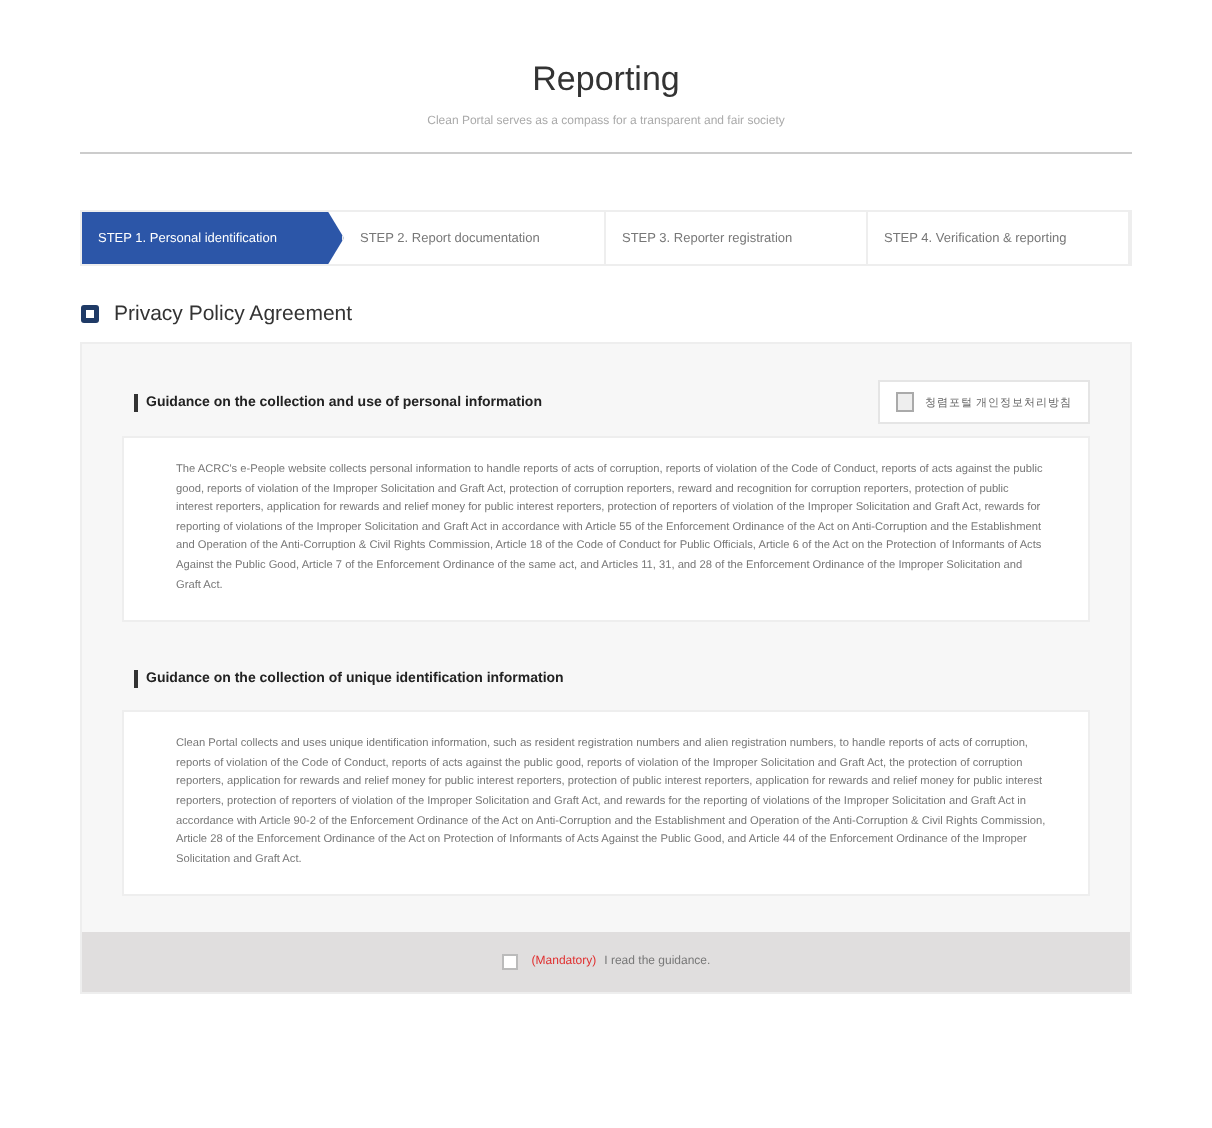 The width and height of the screenshot is (1212, 1128). Describe the element at coordinates (606, 80) in the screenshot. I see `page-title: Reporting` at that location.